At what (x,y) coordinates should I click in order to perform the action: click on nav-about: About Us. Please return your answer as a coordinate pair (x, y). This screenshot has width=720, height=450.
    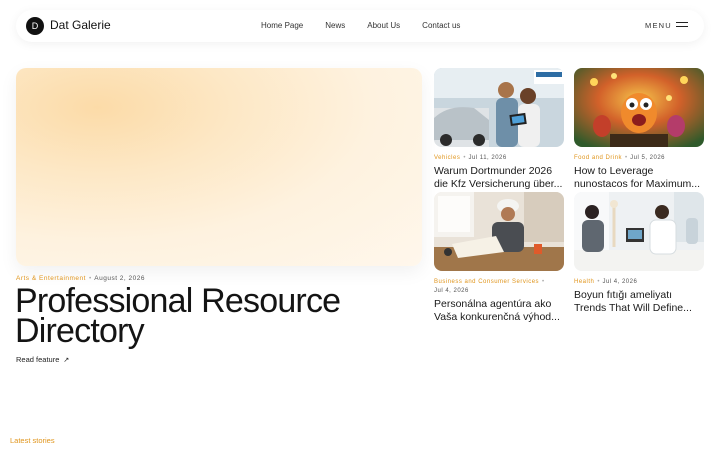
    Looking at the image, I should click on (383, 25).